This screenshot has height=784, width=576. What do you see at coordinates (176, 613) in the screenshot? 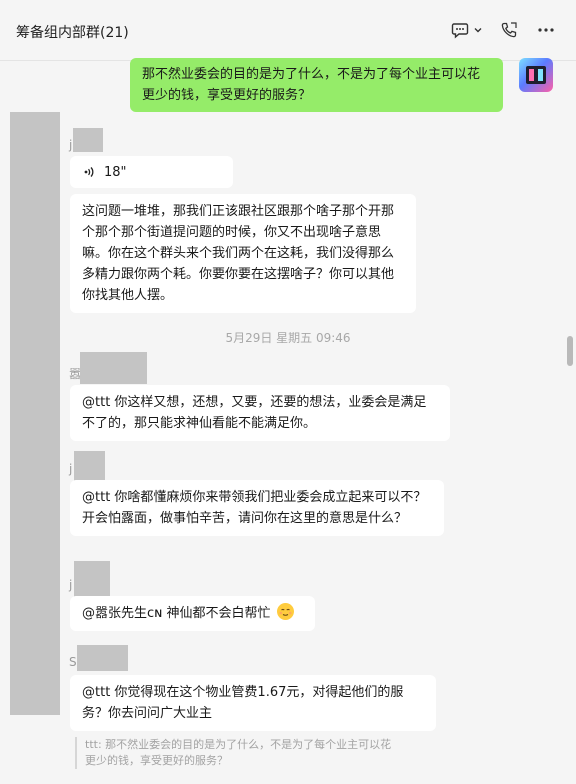
I see `message-text: @嚣张先生ᴄɴ 神仙都不会白帮忙` at bounding box center [176, 613].